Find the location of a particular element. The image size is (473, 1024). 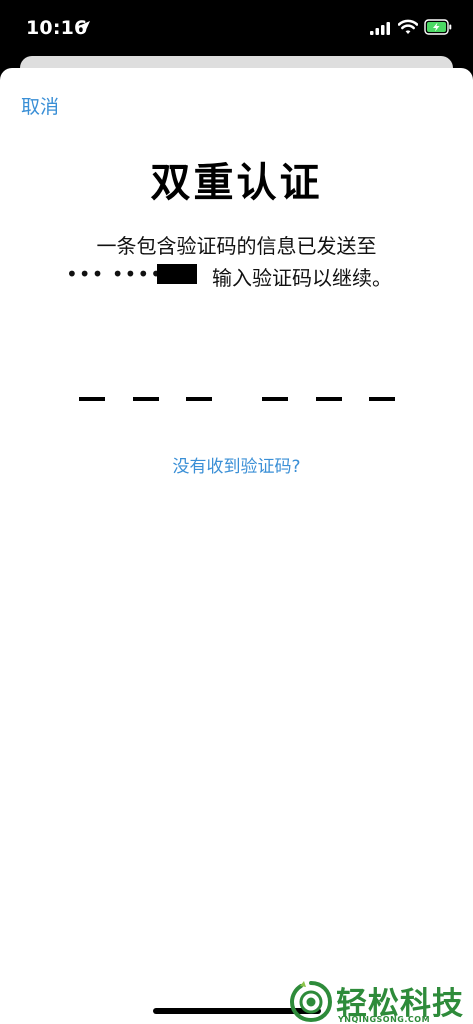

location-arrow-icon is located at coordinates (85, 26).